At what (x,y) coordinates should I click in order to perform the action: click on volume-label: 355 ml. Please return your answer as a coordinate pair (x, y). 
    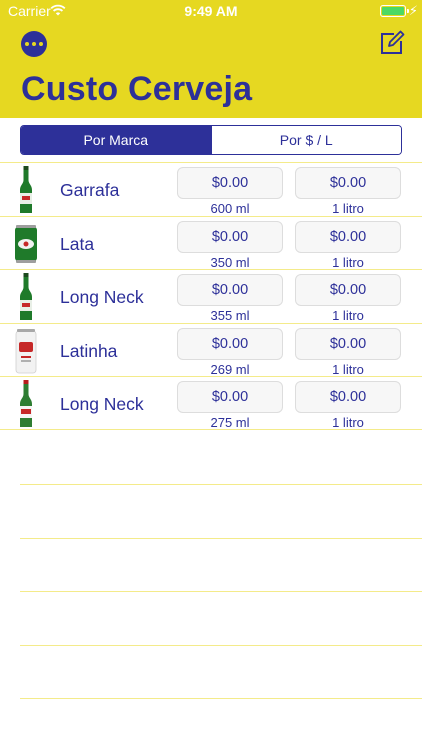
    Looking at the image, I should click on (230, 316).